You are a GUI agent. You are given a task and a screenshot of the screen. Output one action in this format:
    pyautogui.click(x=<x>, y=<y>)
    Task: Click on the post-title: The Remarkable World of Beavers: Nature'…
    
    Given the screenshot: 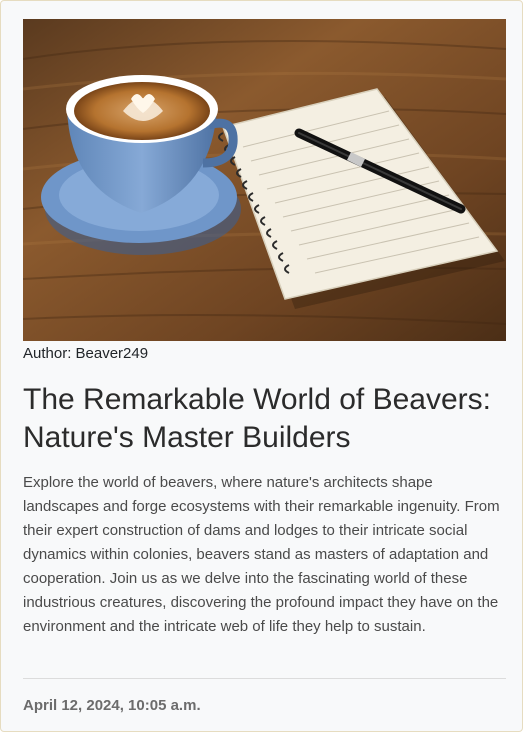 What is the action you would take?
    pyautogui.click(x=268, y=419)
    